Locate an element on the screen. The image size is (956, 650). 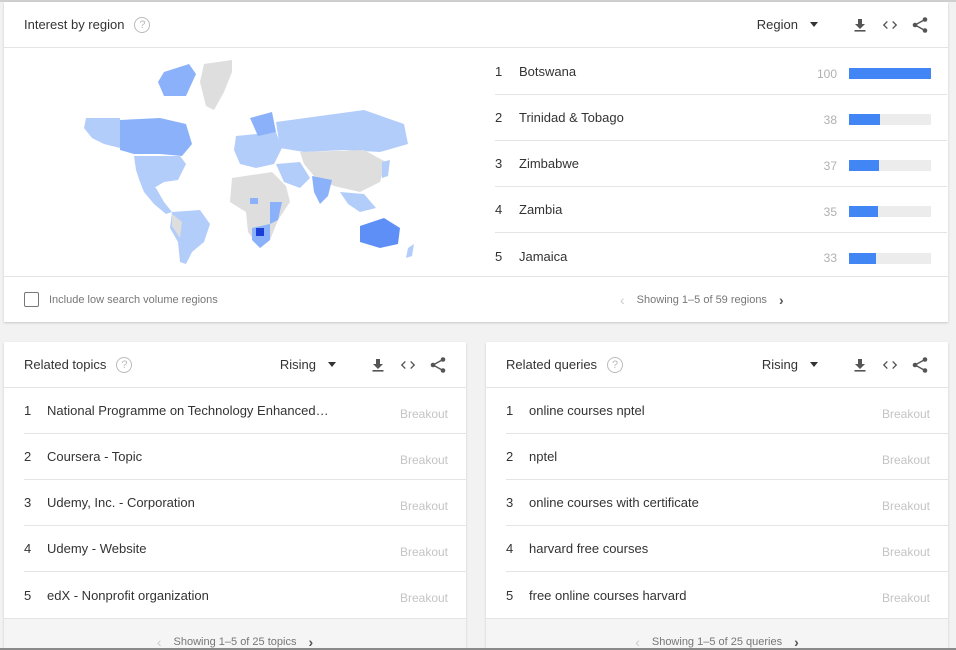
list-item: 3 Udemy, Inc. - Corporation Breakout is located at coordinates (245, 503).